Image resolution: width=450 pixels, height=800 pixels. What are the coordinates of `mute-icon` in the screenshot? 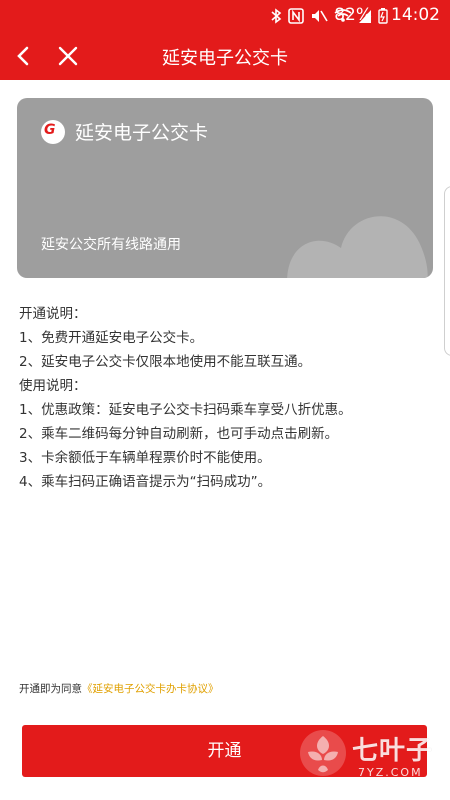 It's located at (320, 16).